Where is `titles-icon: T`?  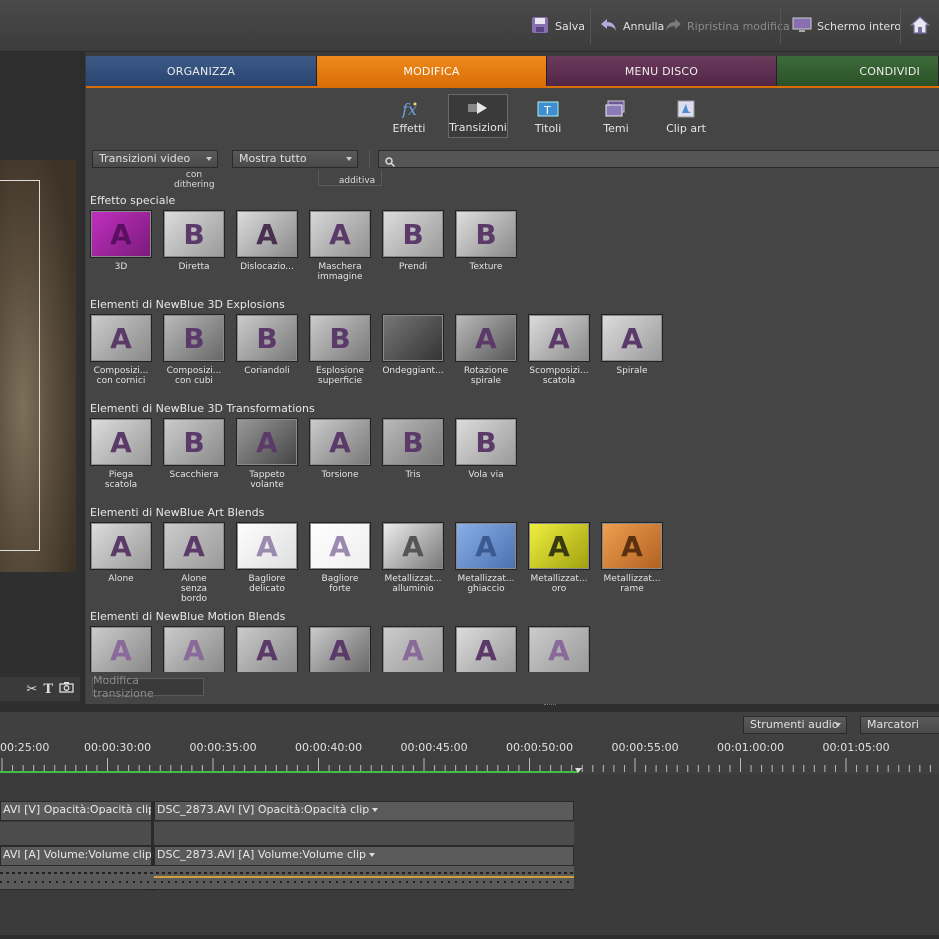
titles-icon: T is located at coordinates (548, 109).